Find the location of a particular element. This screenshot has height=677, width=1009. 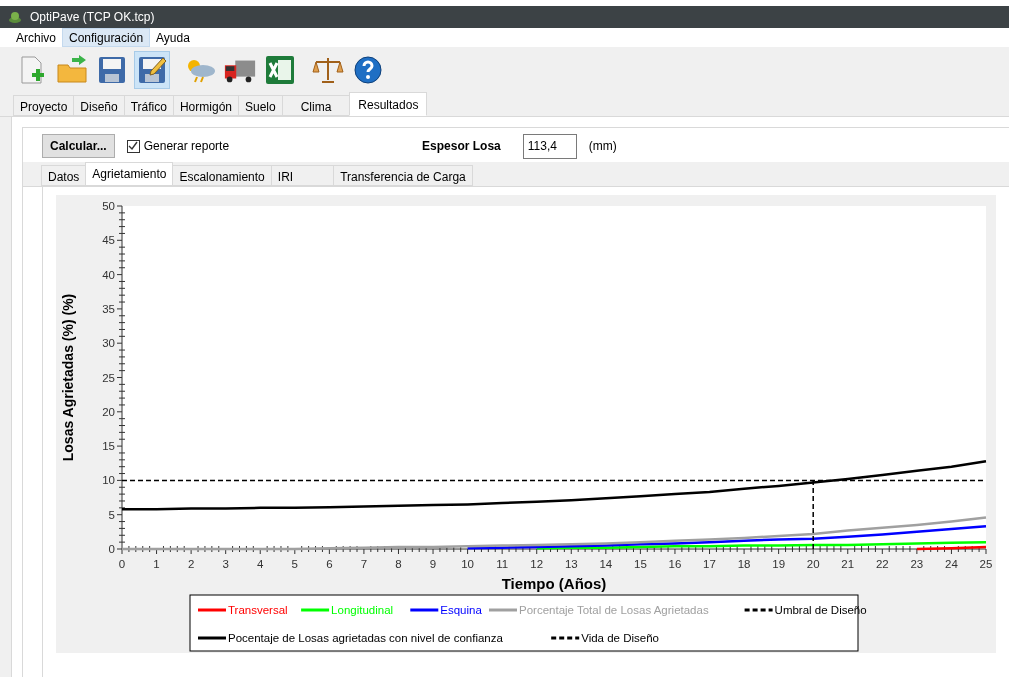

legend-label: Porcentaje Total de Losas Agrietadas is located at coordinates (614, 610).